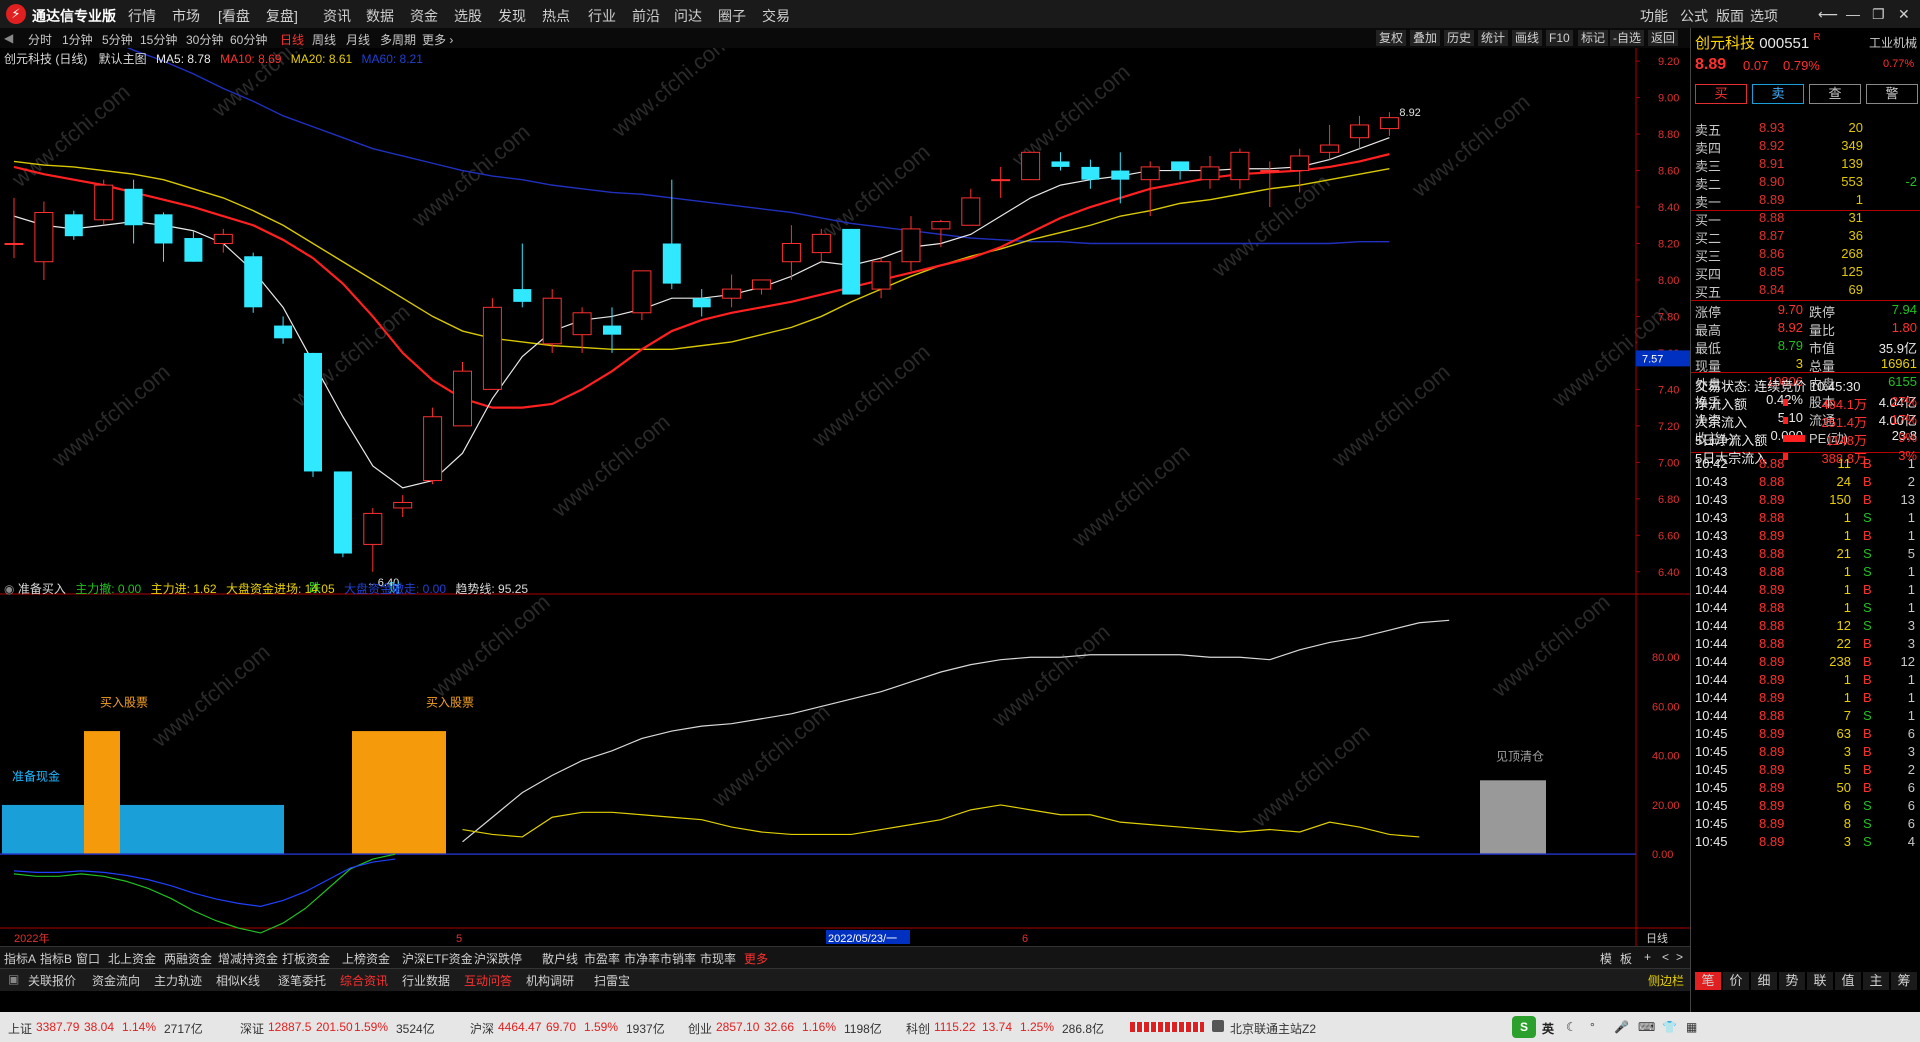 The height and width of the screenshot is (1042, 1920). I want to click on quote-tab-4: 联, so click(1820, 981).